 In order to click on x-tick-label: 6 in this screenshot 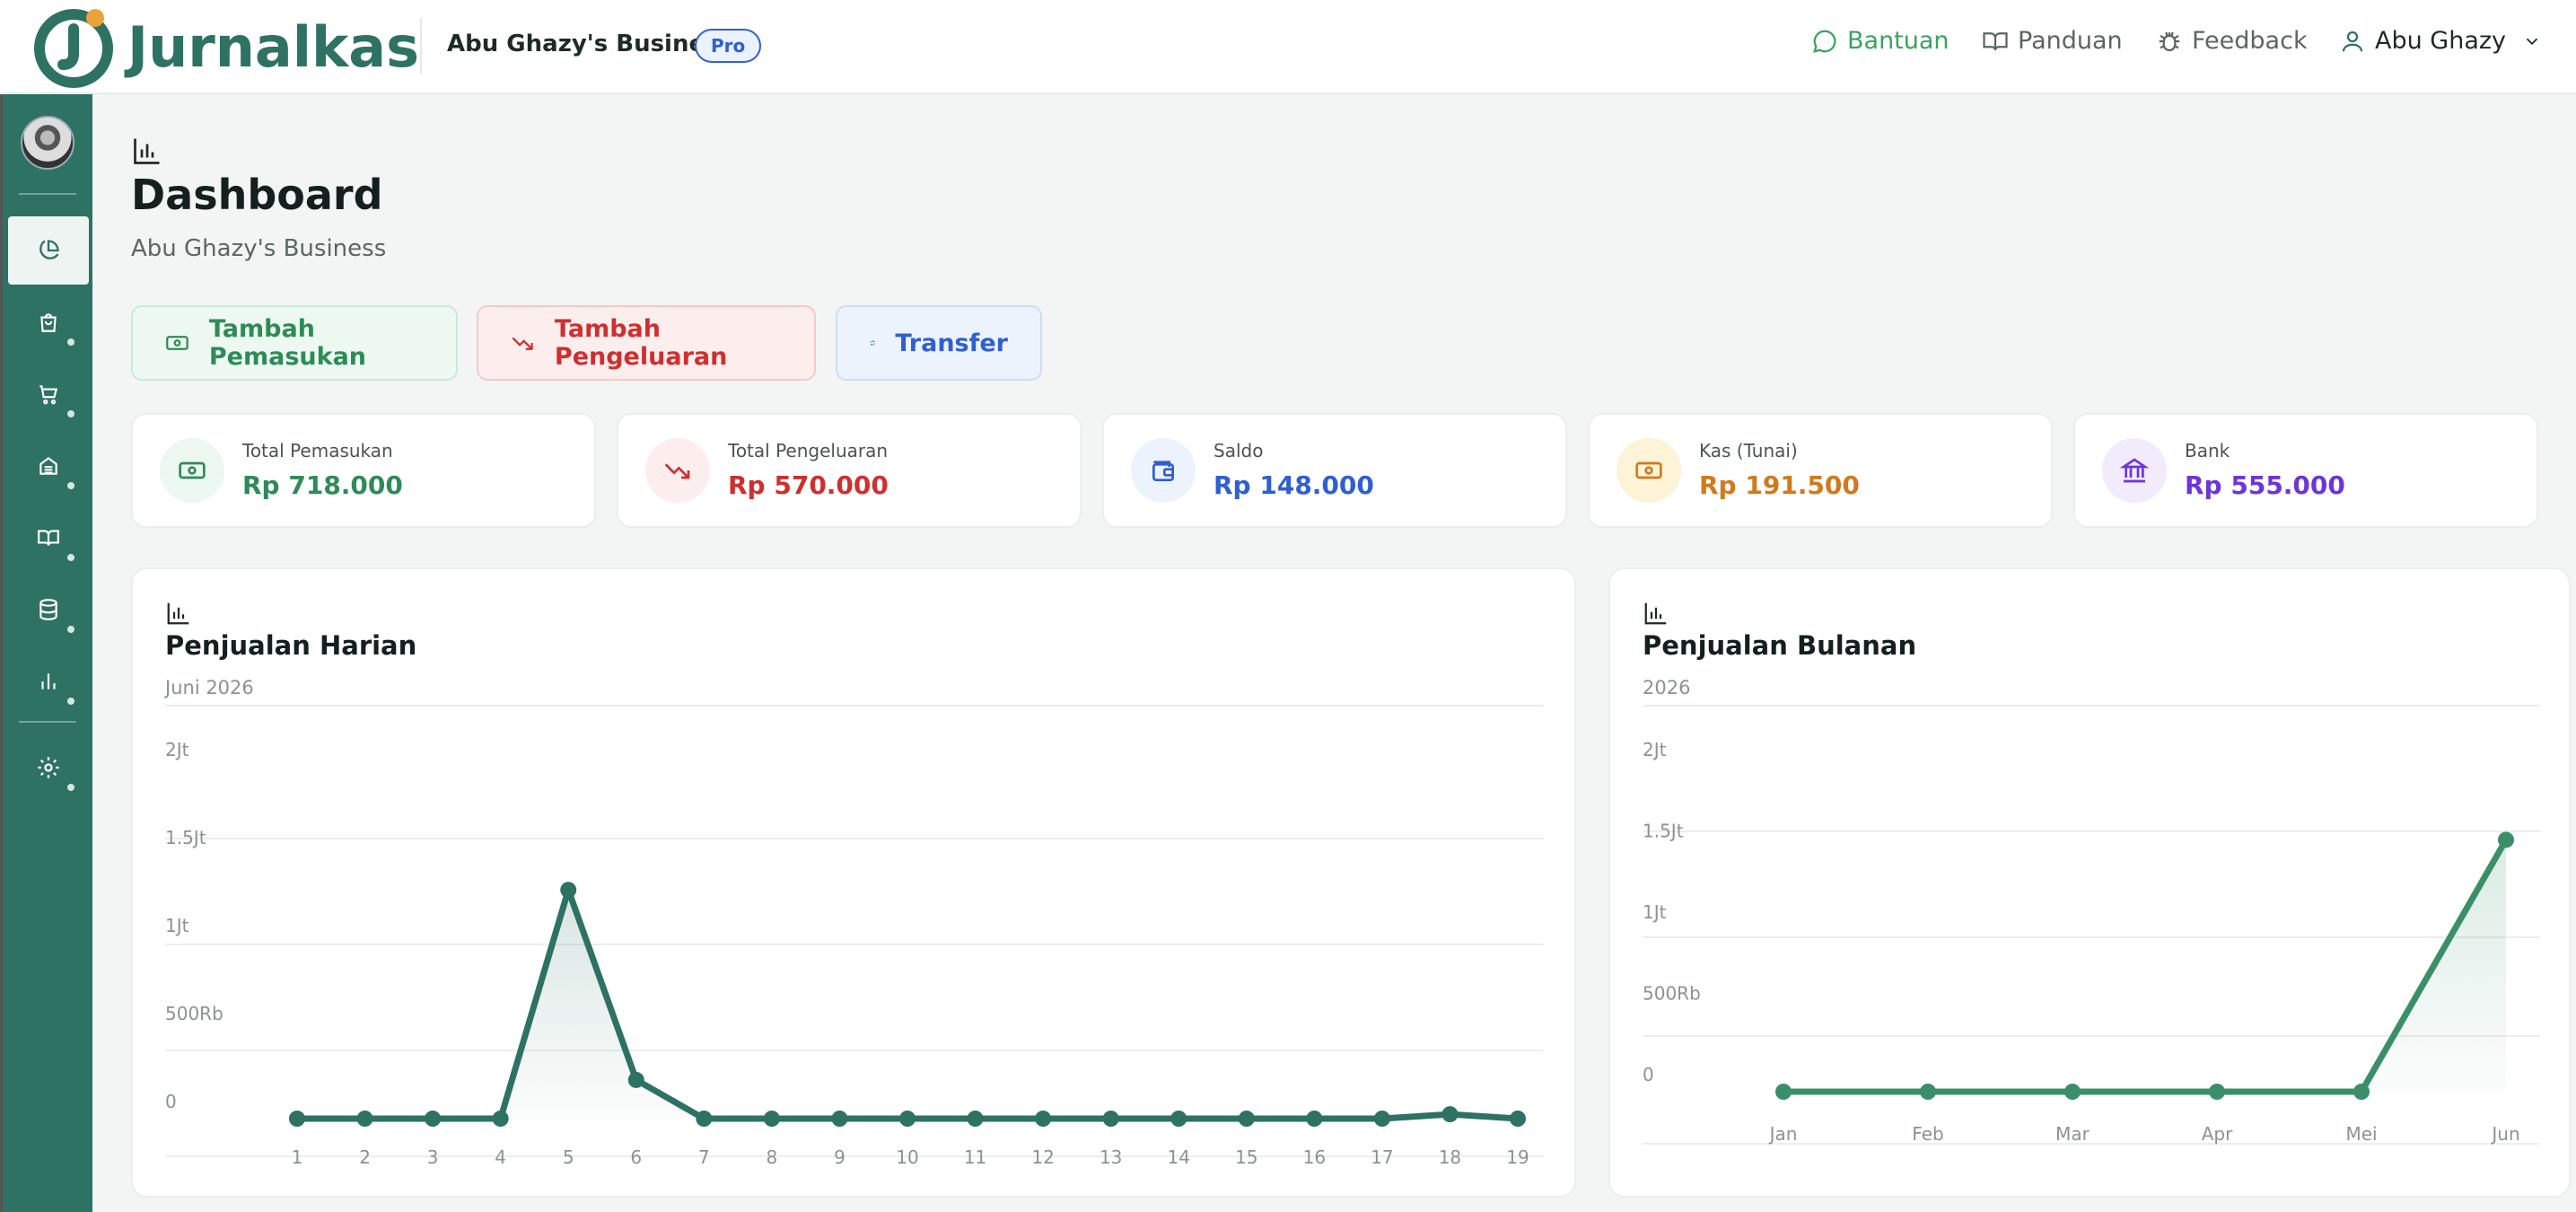, I will do `click(636, 1157)`.